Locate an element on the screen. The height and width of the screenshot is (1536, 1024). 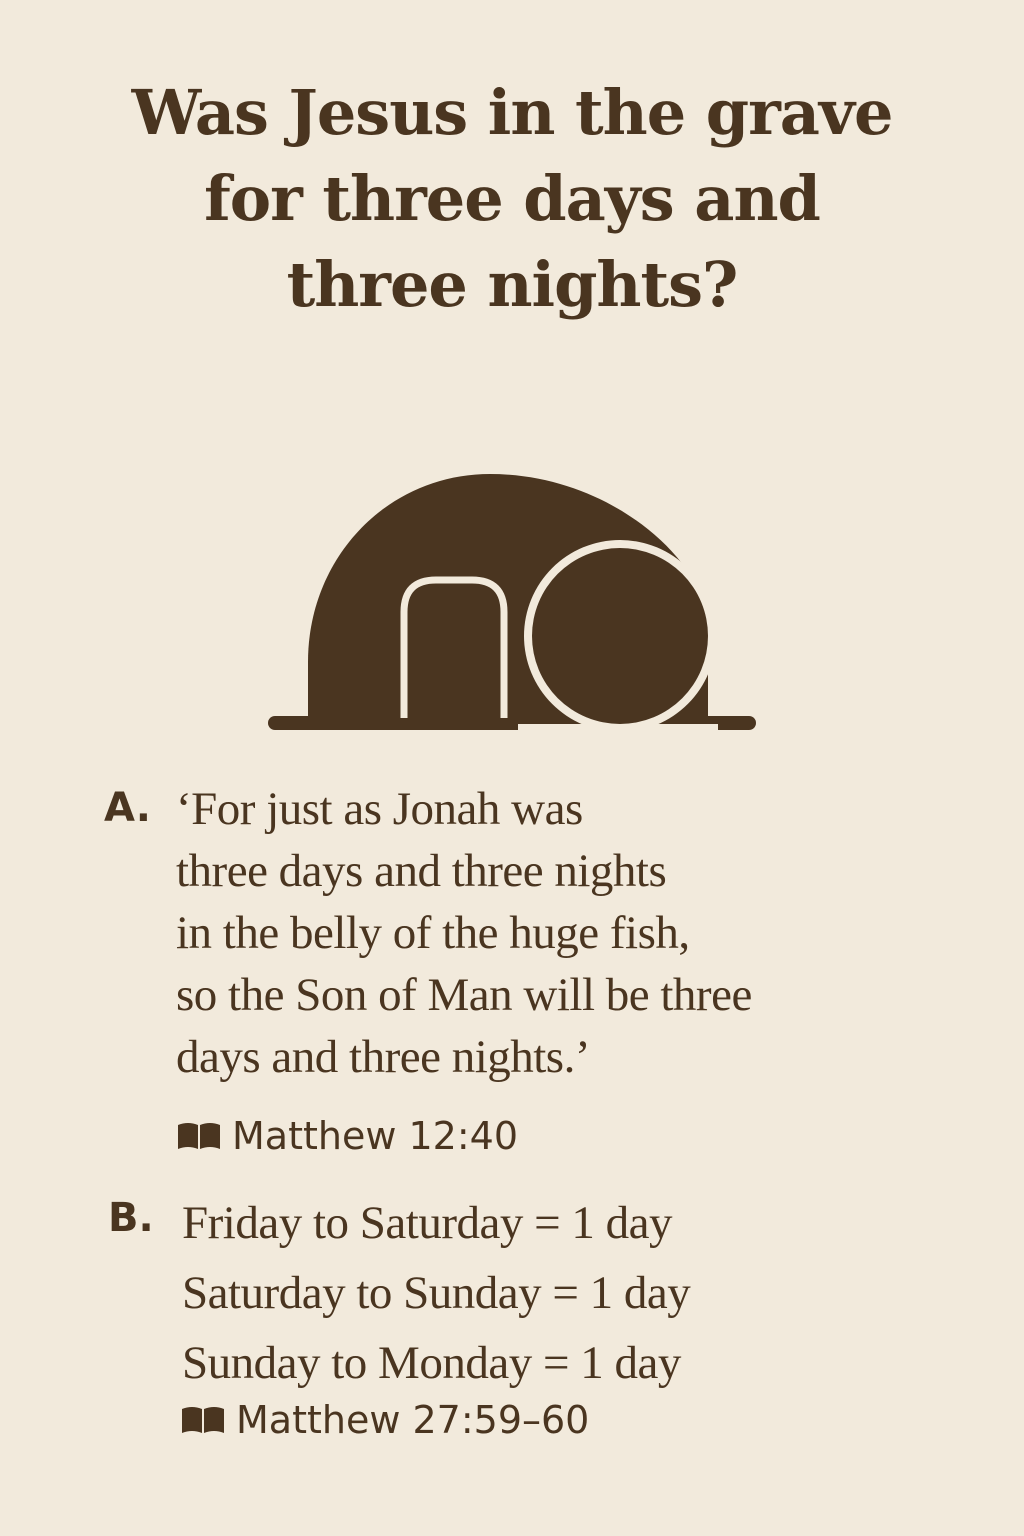
title-line: for three days and is located at coordinates (512, 198).